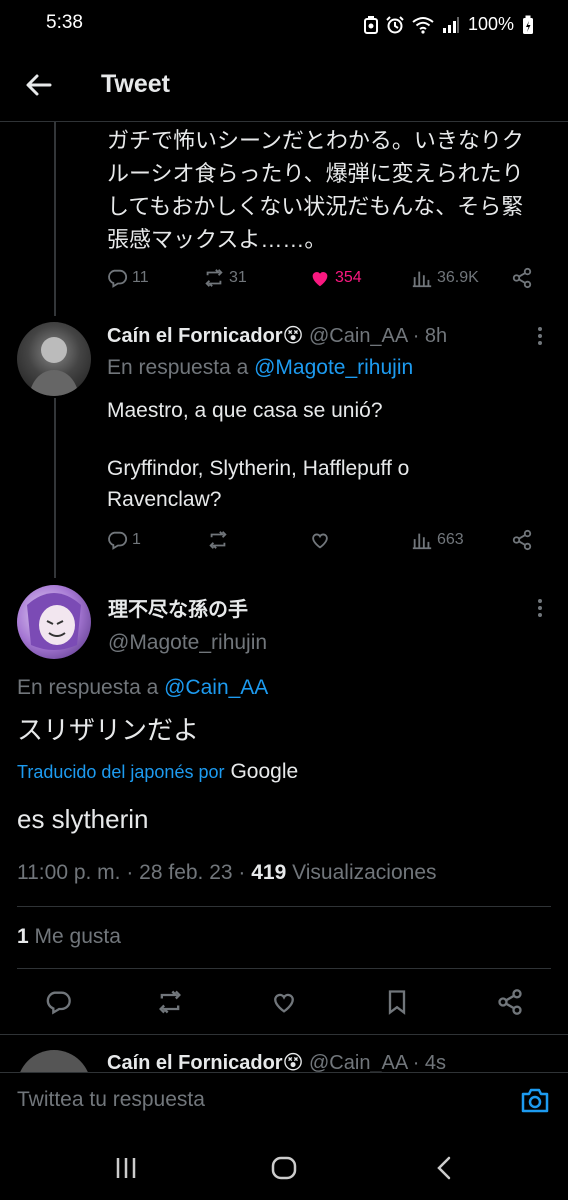  I want to click on camera-icon, so click(535, 1100).